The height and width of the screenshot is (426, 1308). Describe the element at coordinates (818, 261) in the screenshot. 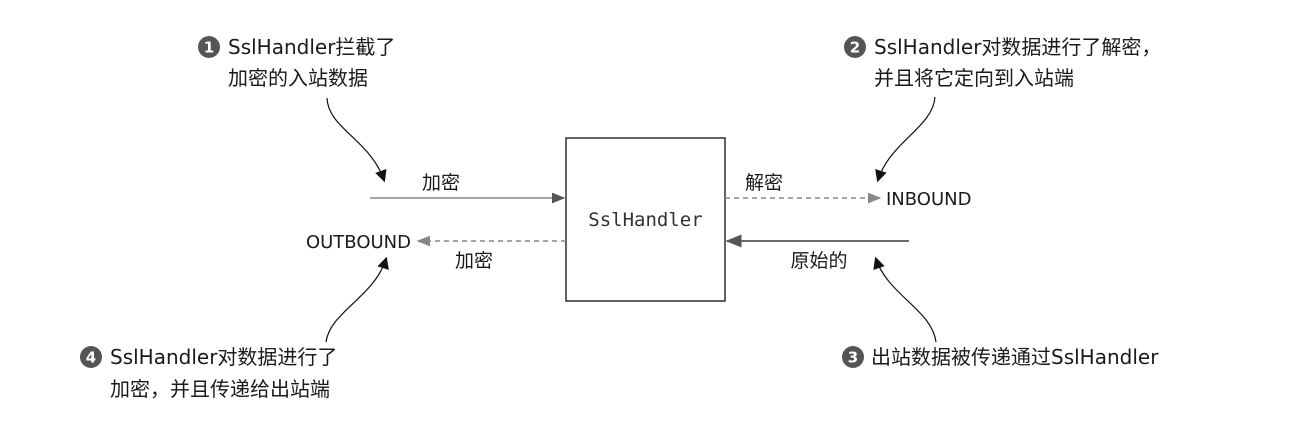

I see `outbound-original-label: 原始的` at that location.